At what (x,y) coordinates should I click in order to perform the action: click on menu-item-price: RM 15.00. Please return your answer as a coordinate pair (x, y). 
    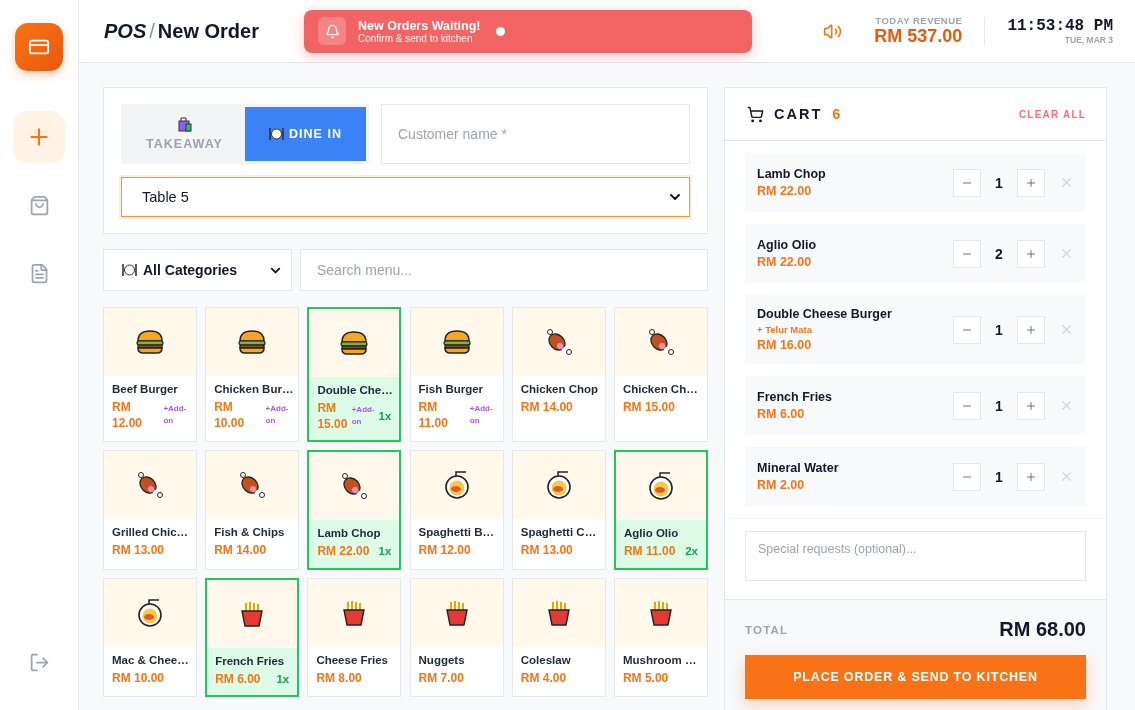
    Looking at the image, I should click on (332, 416).